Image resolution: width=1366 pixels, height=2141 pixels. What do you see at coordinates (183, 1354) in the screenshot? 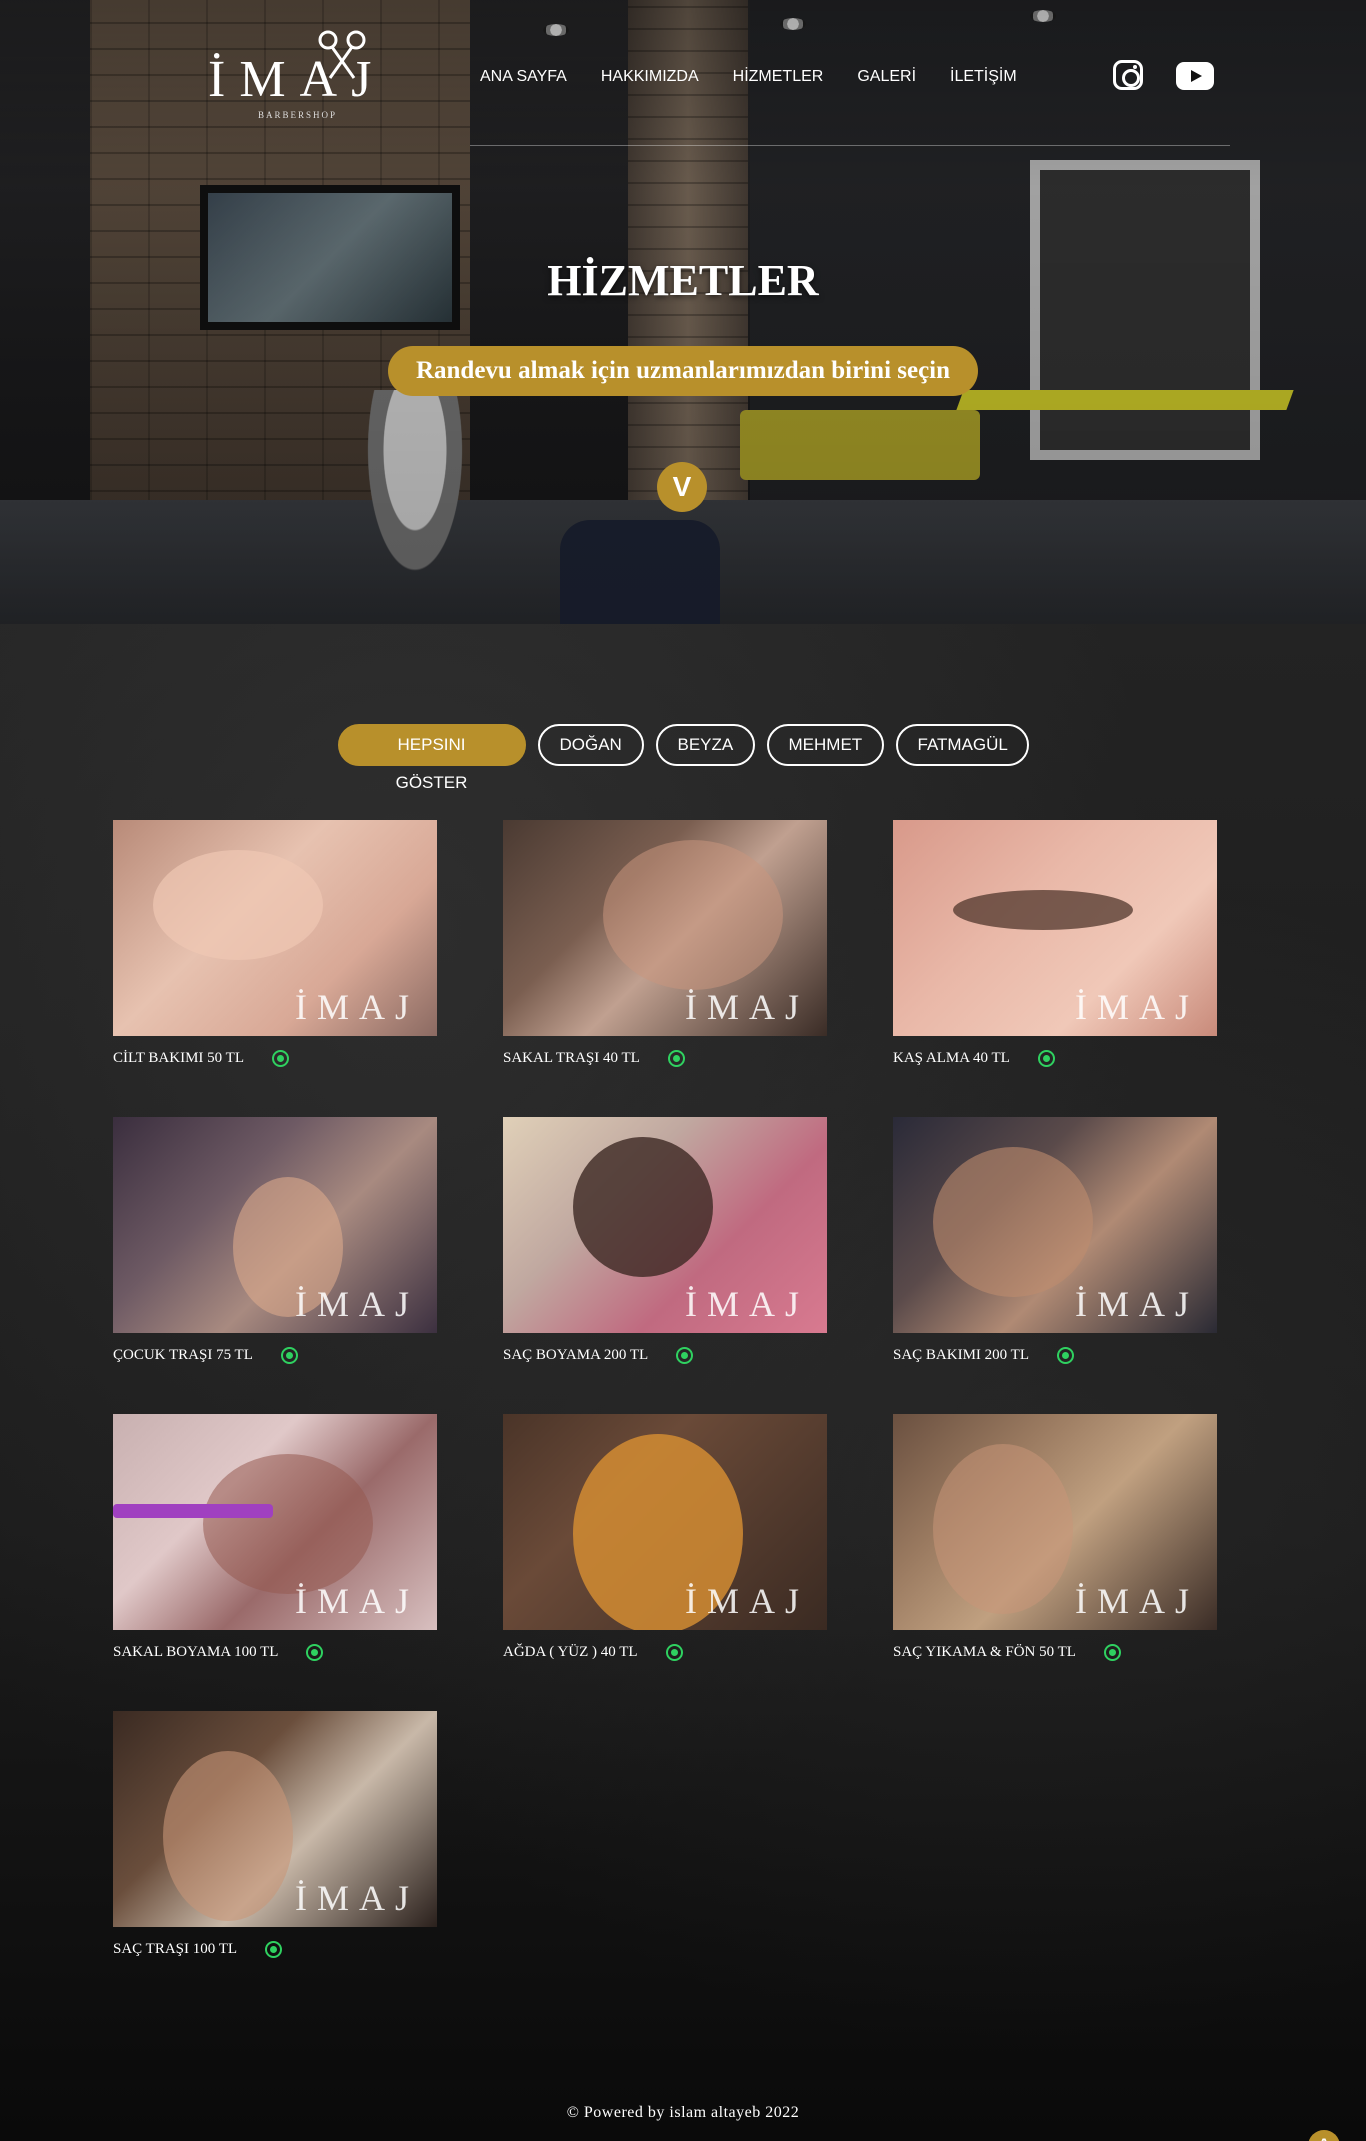
I see `service-label: ÇOCUK TRAŞI 75 TL` at bounding box center [183, 1354].